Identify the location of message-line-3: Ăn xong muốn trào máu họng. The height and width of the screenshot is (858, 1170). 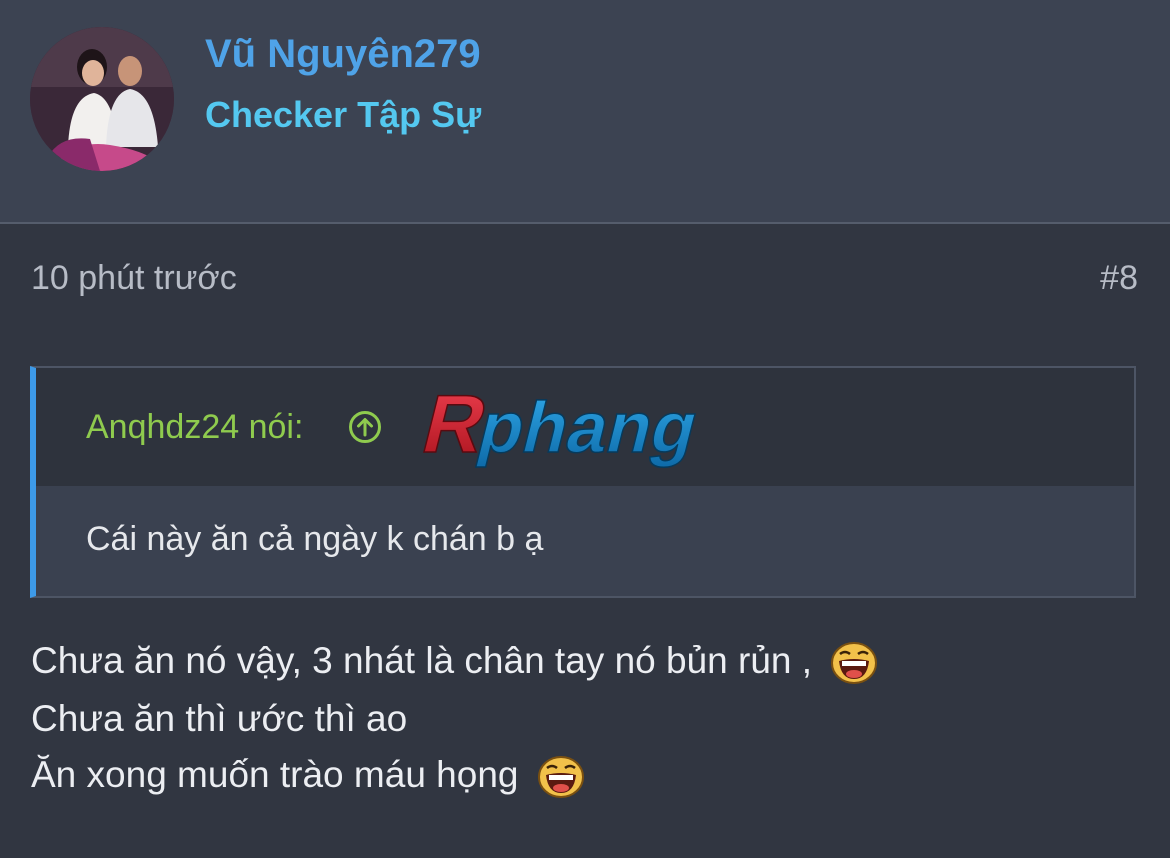
(308, 776).